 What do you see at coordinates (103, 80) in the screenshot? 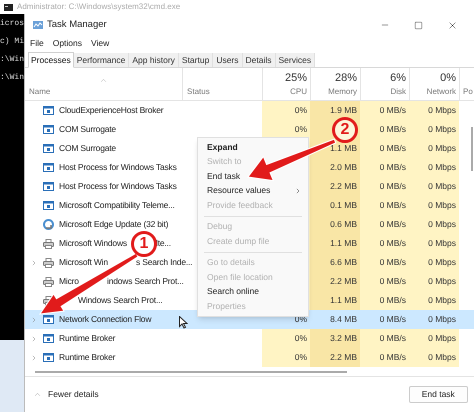
I see `sort-icon` at bounding box center [103, 80].